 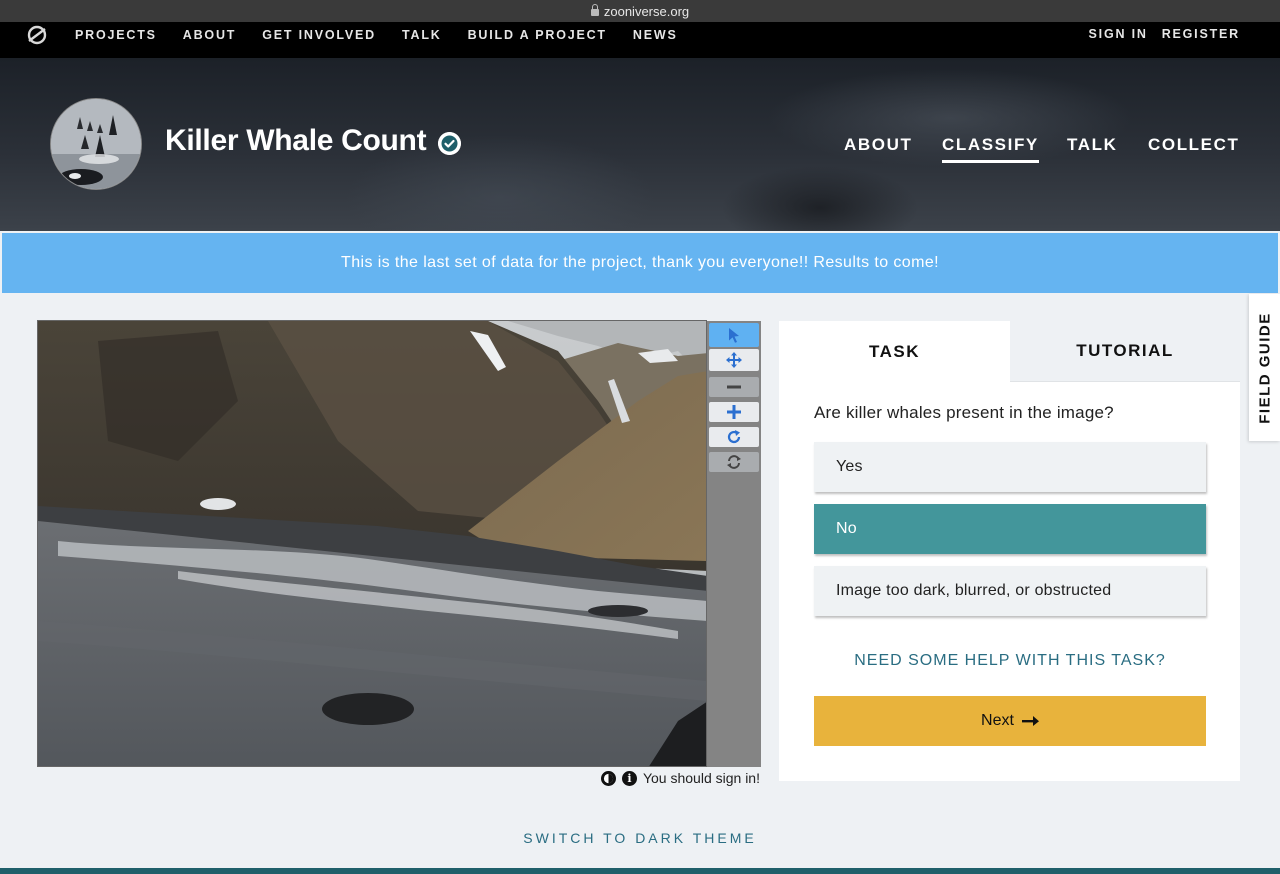 I want to click on zoom-in-button, so click(x=734, y=412).